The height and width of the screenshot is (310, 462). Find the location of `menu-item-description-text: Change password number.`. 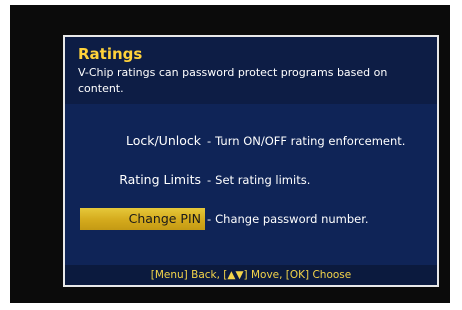

menu-item-description-text: Change password number. is located at coordinates (292, 219).